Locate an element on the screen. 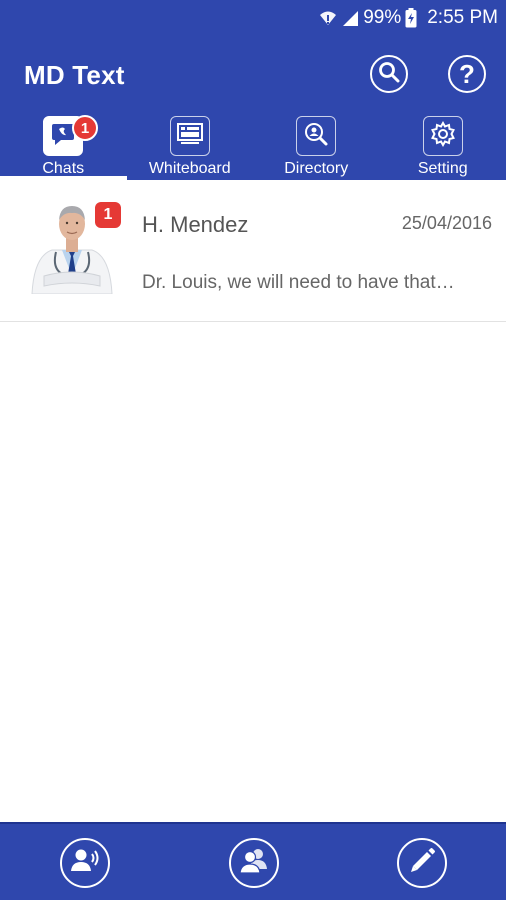 The width and height of the screenshot is (506, 900). gear-icon is located at coordinates (443, 136).